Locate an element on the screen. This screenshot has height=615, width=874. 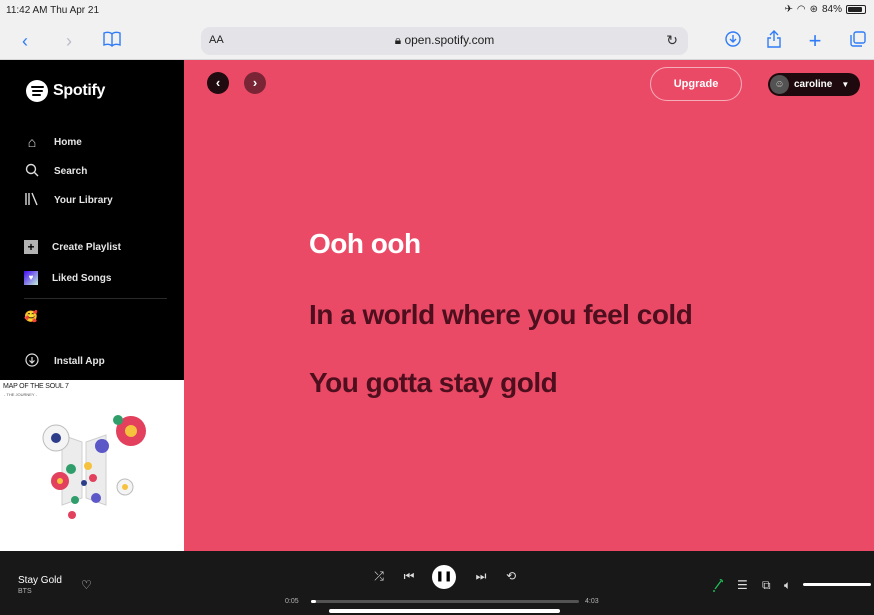
create-playlist-button: + Create Playlist is located at coordinates (72, 247).